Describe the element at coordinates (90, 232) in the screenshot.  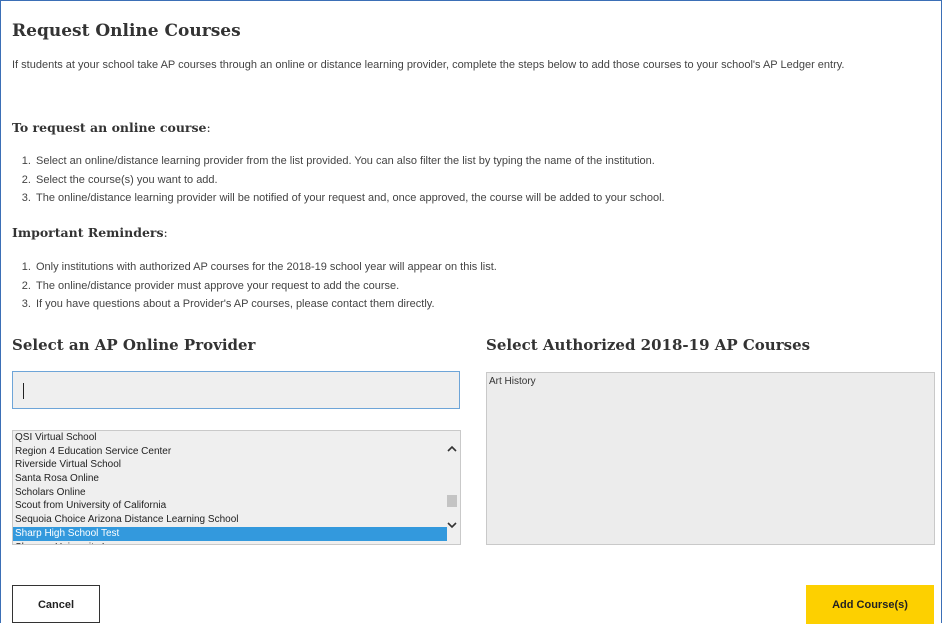
I see `reminders-heading: Important Reminders:` at that location.